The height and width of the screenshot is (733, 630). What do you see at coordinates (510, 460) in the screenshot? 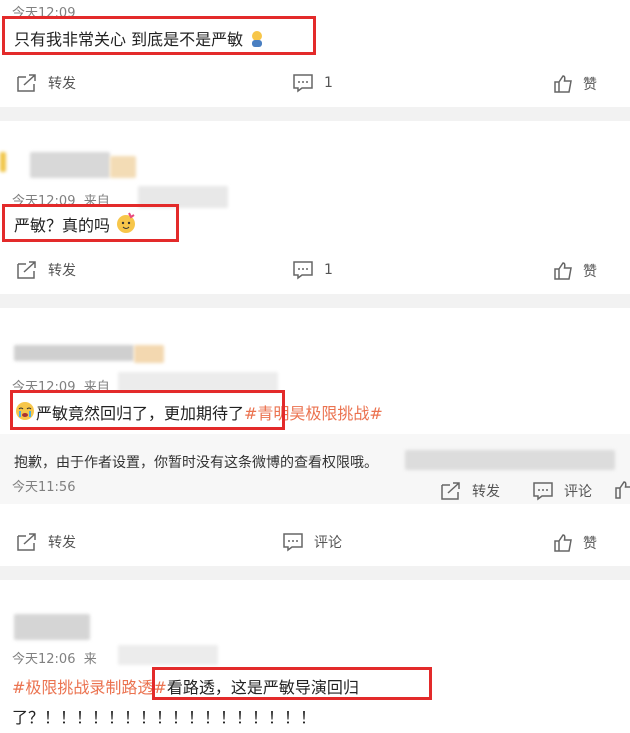
I see `quoted-blurred` at bounding box center [510, 460].